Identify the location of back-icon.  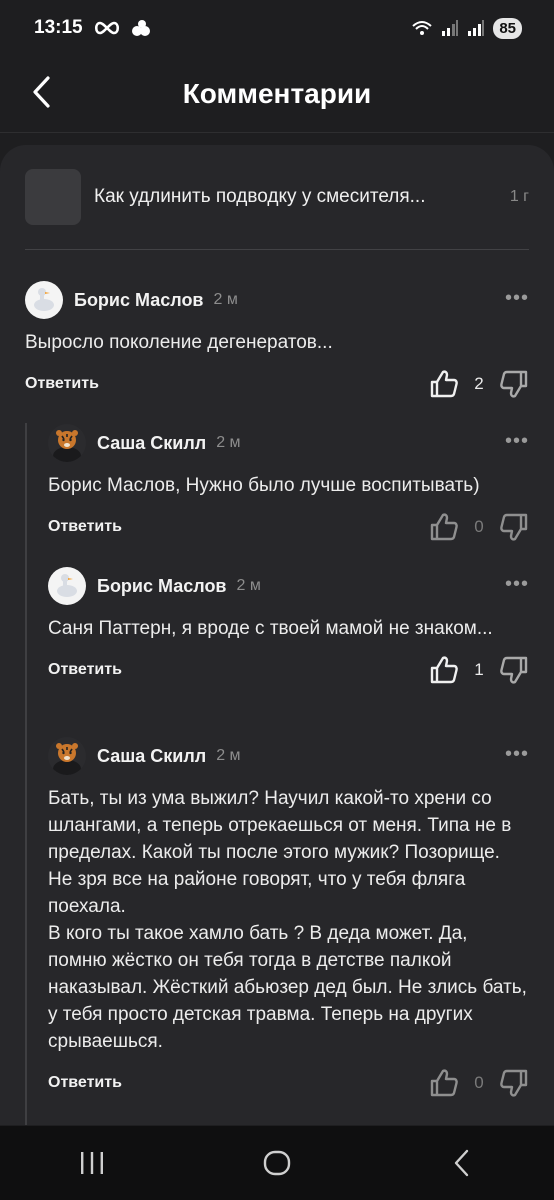
(461, 1163).